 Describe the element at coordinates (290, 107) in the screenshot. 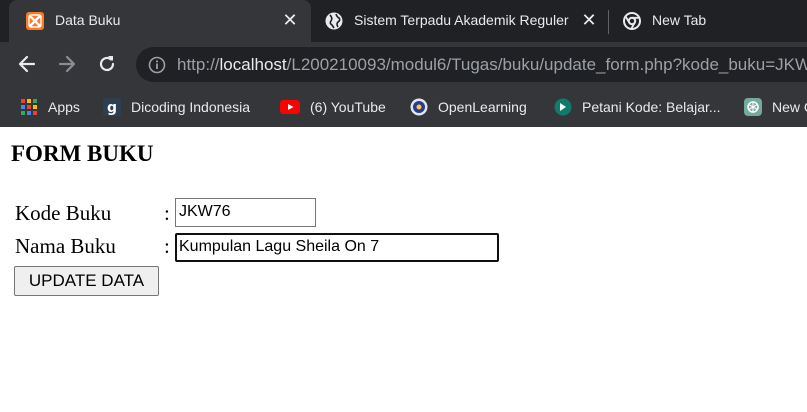

I see `youtube-icon` at that location.